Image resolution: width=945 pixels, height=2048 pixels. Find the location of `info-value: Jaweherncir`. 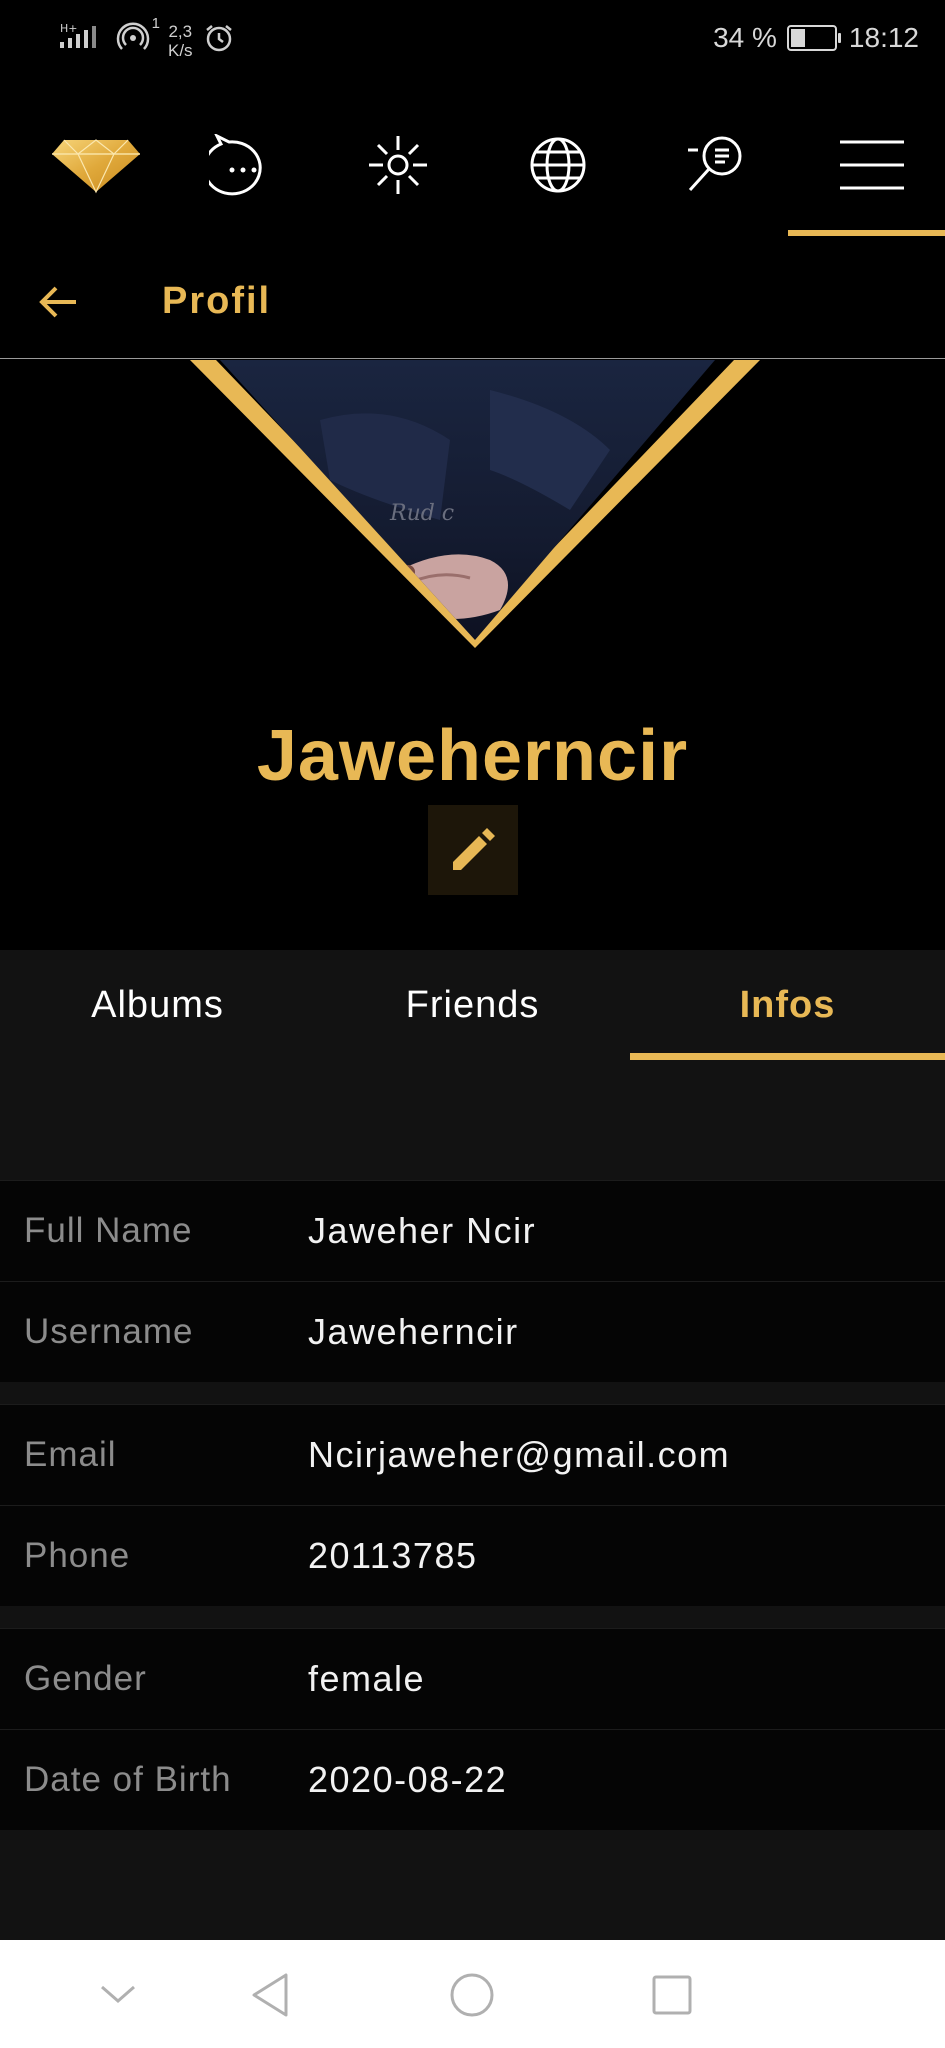

info-value: Jaweherncir is located at coordinates (413, 1331).